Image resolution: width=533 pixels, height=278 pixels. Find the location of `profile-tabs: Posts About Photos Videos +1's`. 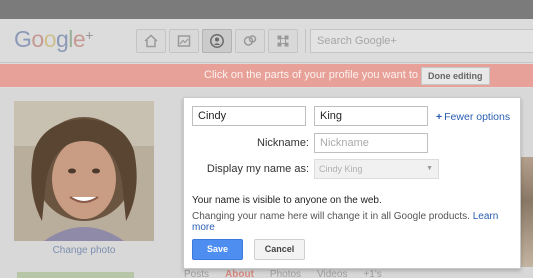

profile-tabs: Posts About Photos Videos +1's is located at coordinates (283, 273).